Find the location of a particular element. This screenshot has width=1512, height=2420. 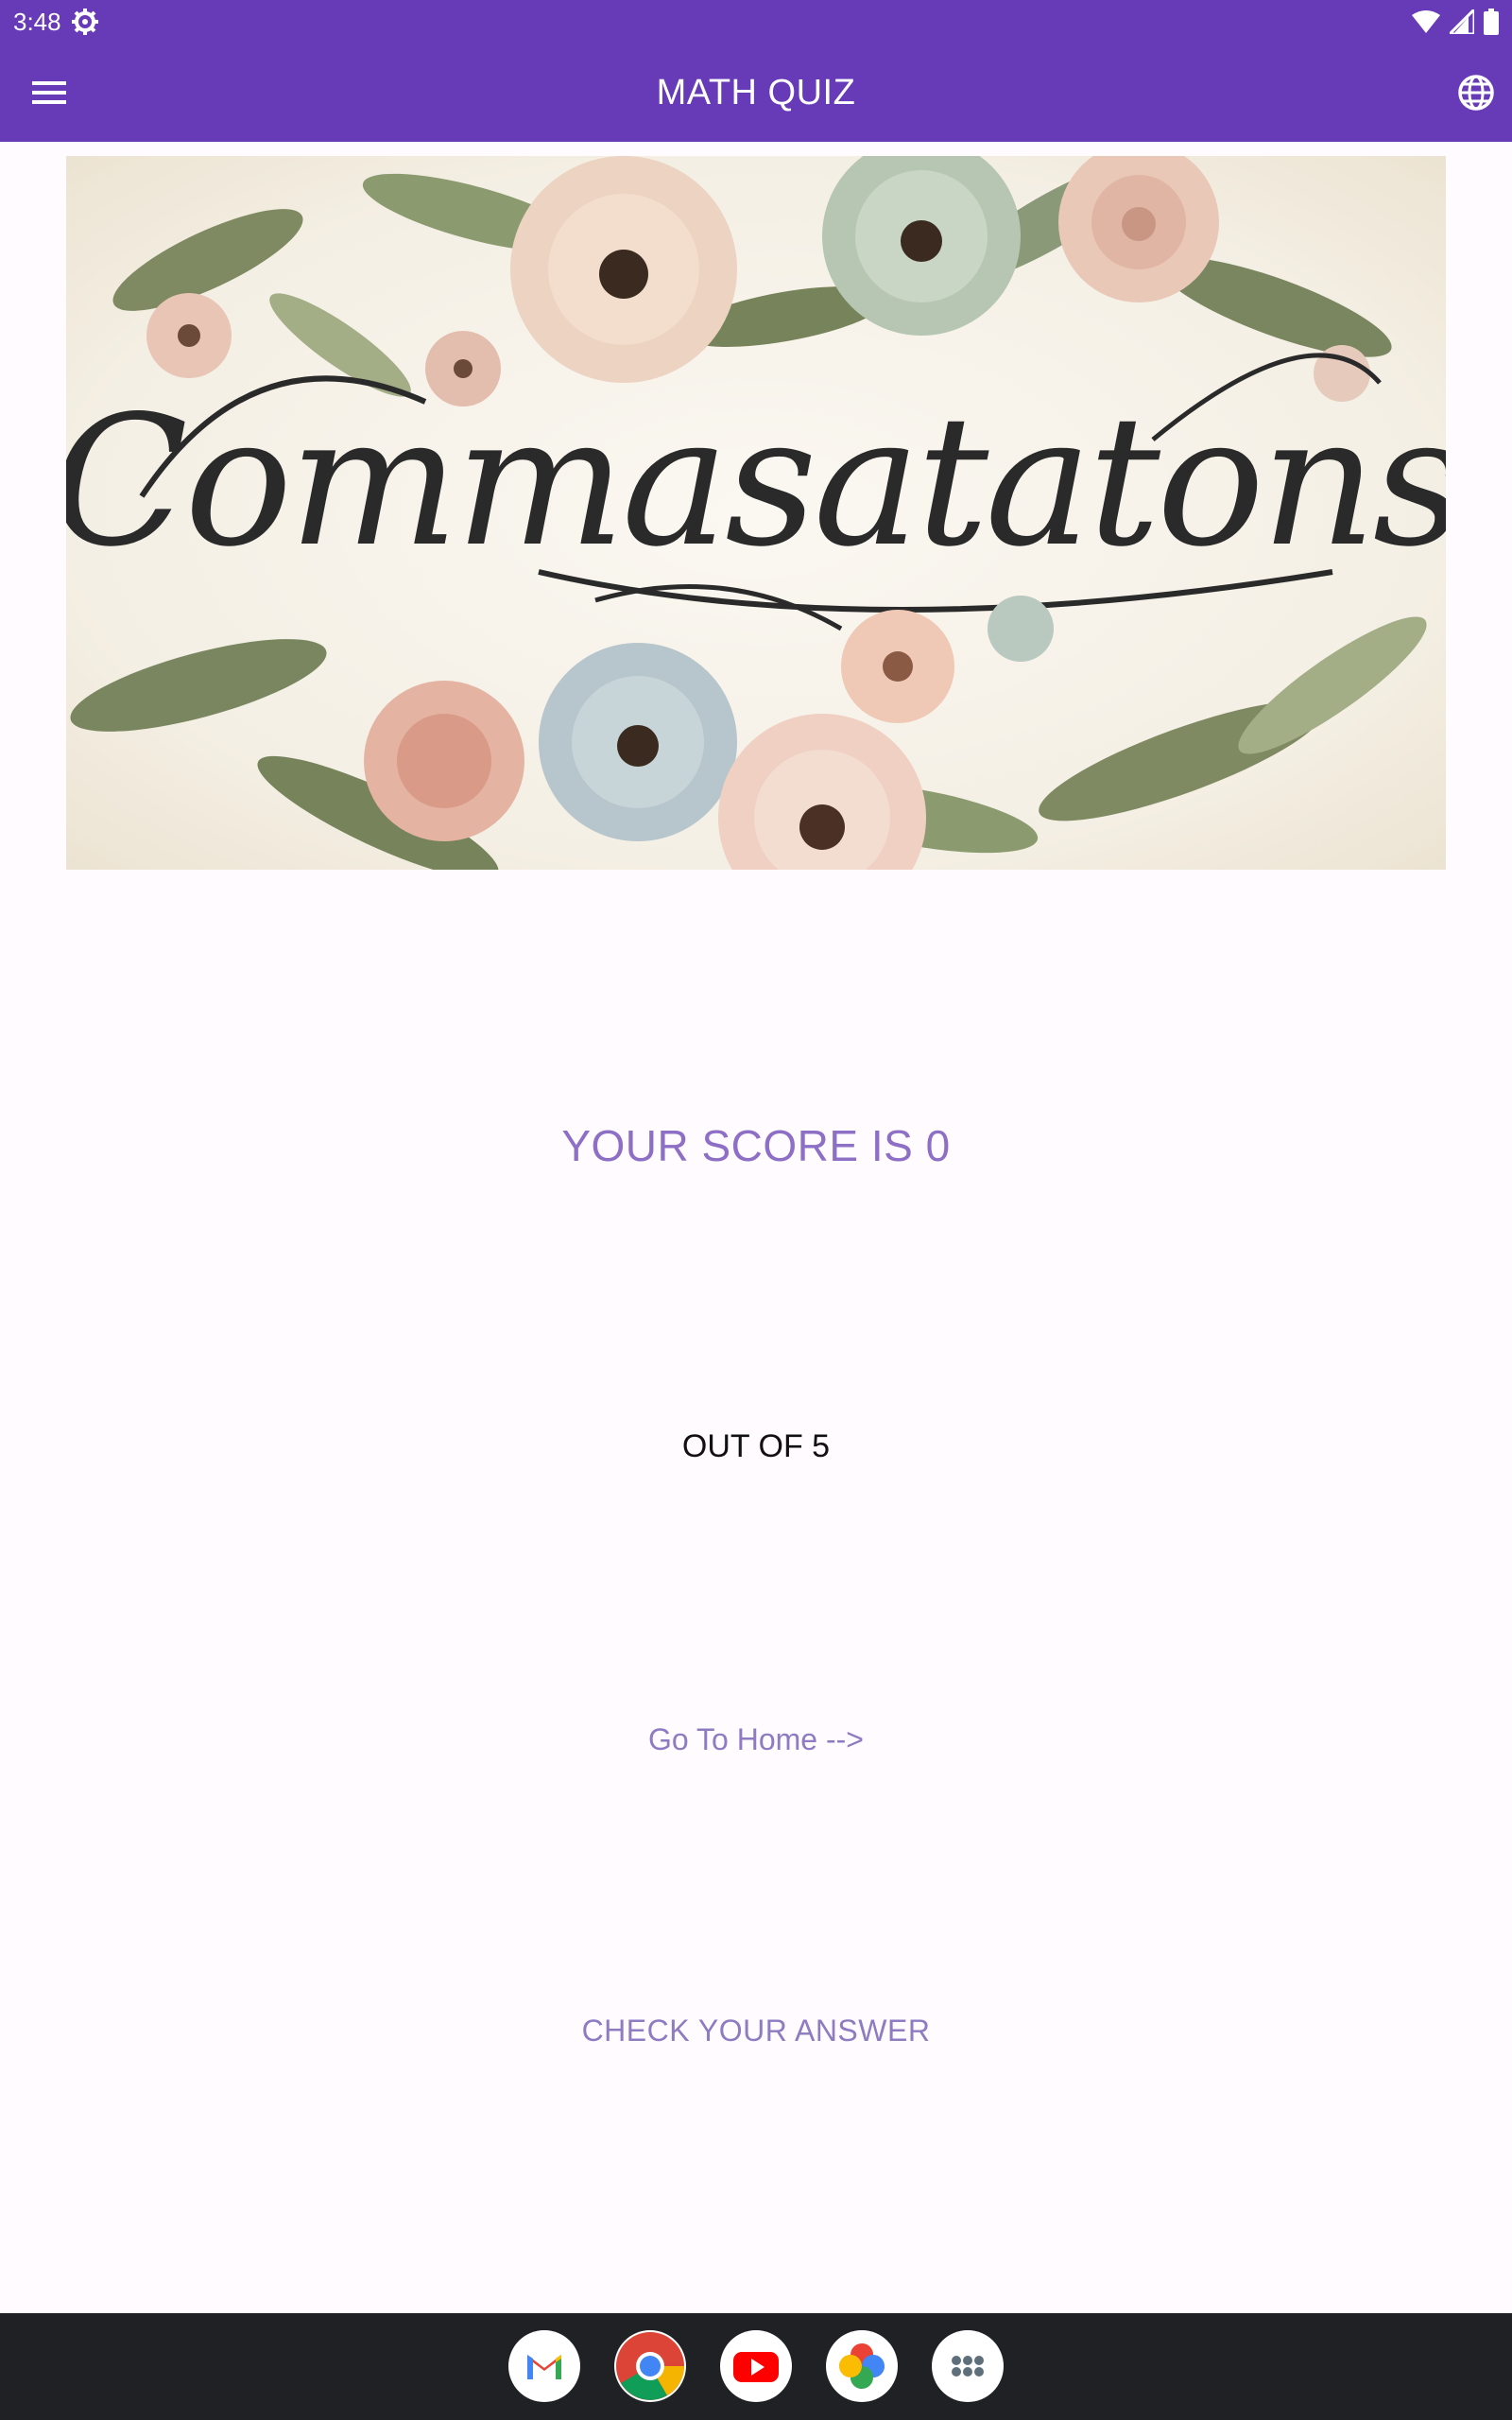

app-dock is located at coordinates (756, 2366).